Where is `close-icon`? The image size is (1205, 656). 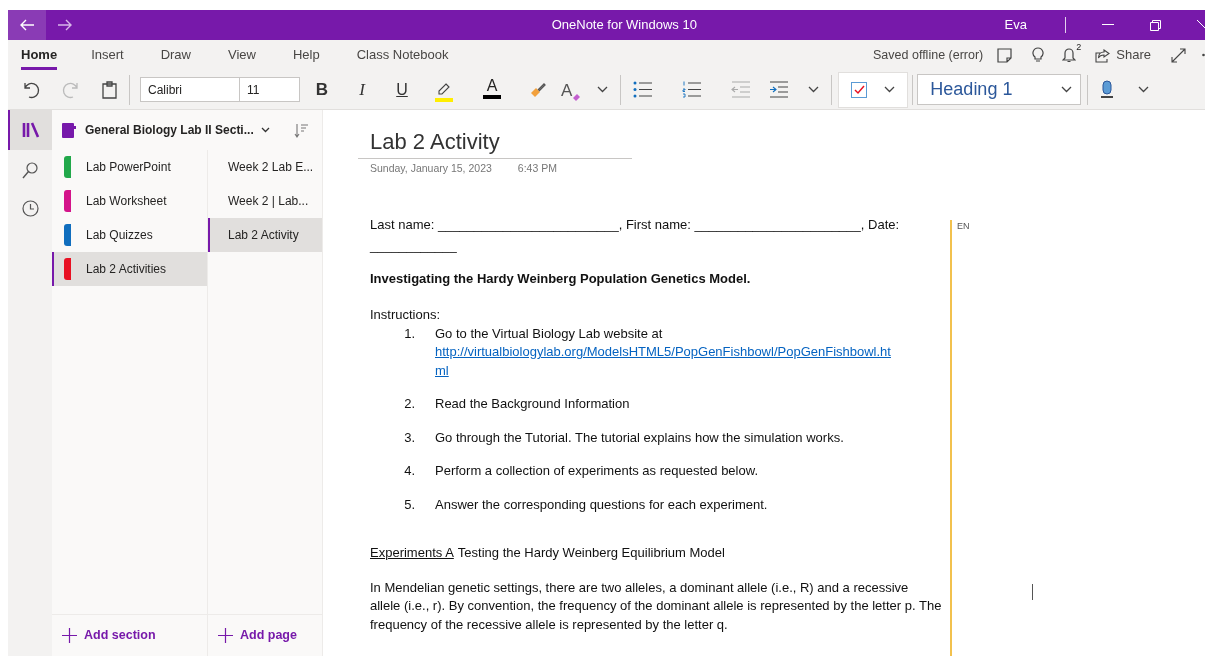
close-icon is located at coordinates (1201, 25).